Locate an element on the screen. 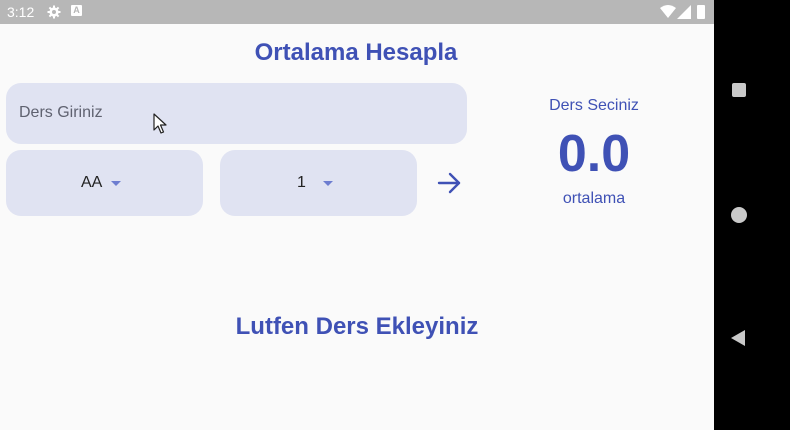 The height and width of the screenshot is (430, 790). course-input-placeholder: Ders Giriniz is located at coordinates (61, 112).